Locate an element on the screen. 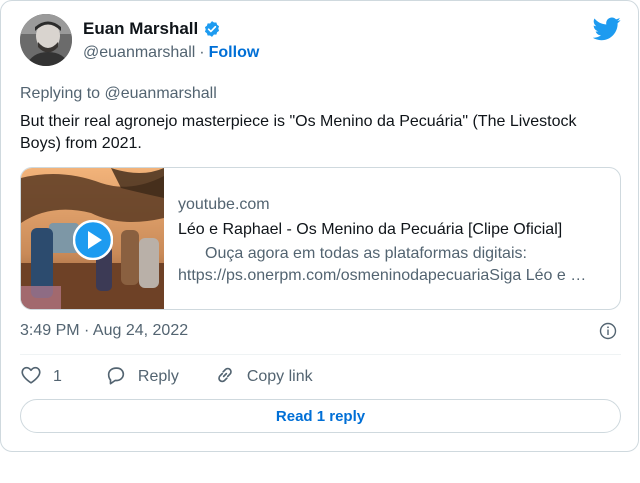 Image resolution: width=640 pixels, height=483 pixels. like-count: 1 is located at coordinates (57, 376).